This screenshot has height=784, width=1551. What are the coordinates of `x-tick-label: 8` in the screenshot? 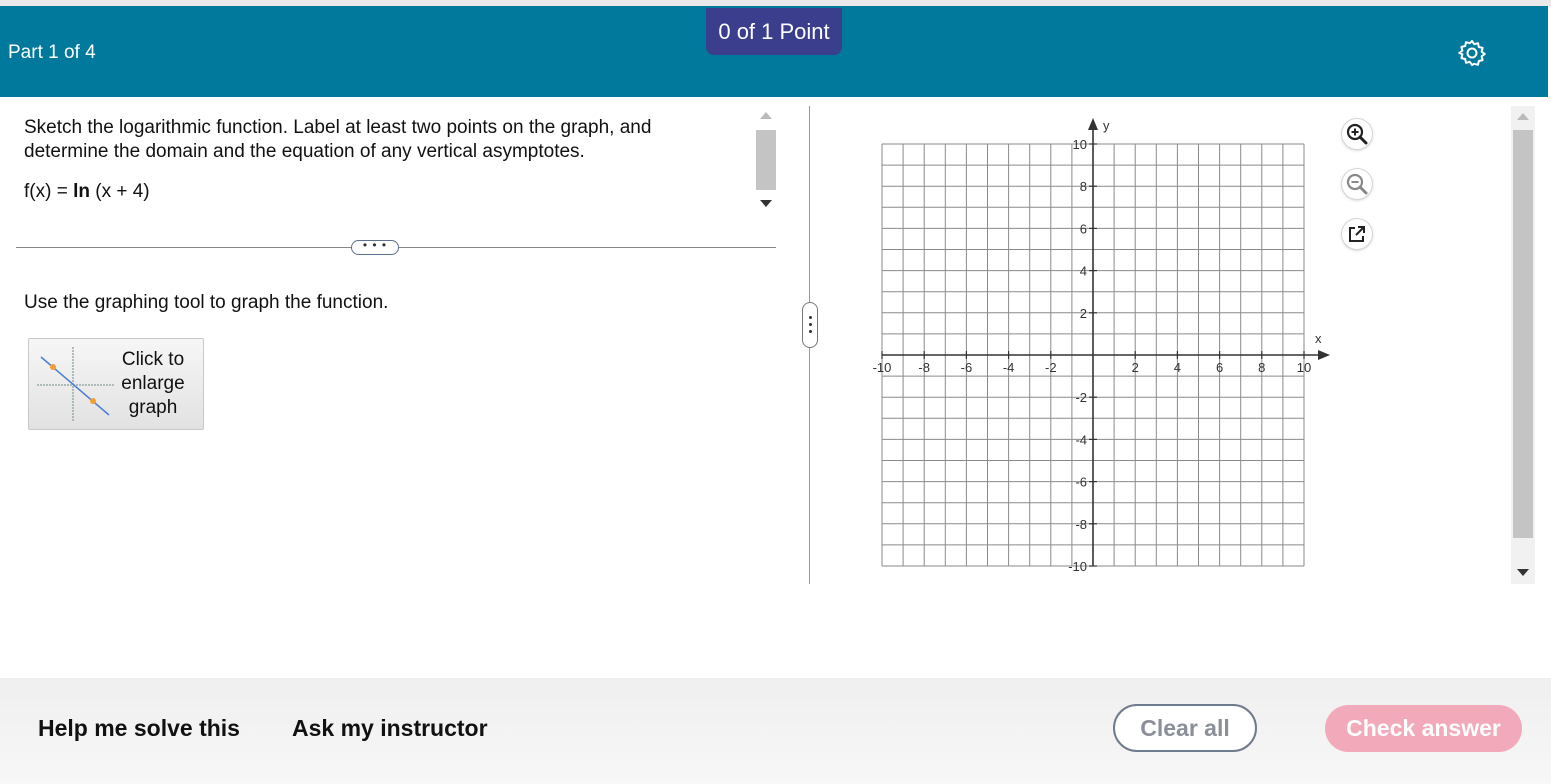 It's located at (1261, 367).